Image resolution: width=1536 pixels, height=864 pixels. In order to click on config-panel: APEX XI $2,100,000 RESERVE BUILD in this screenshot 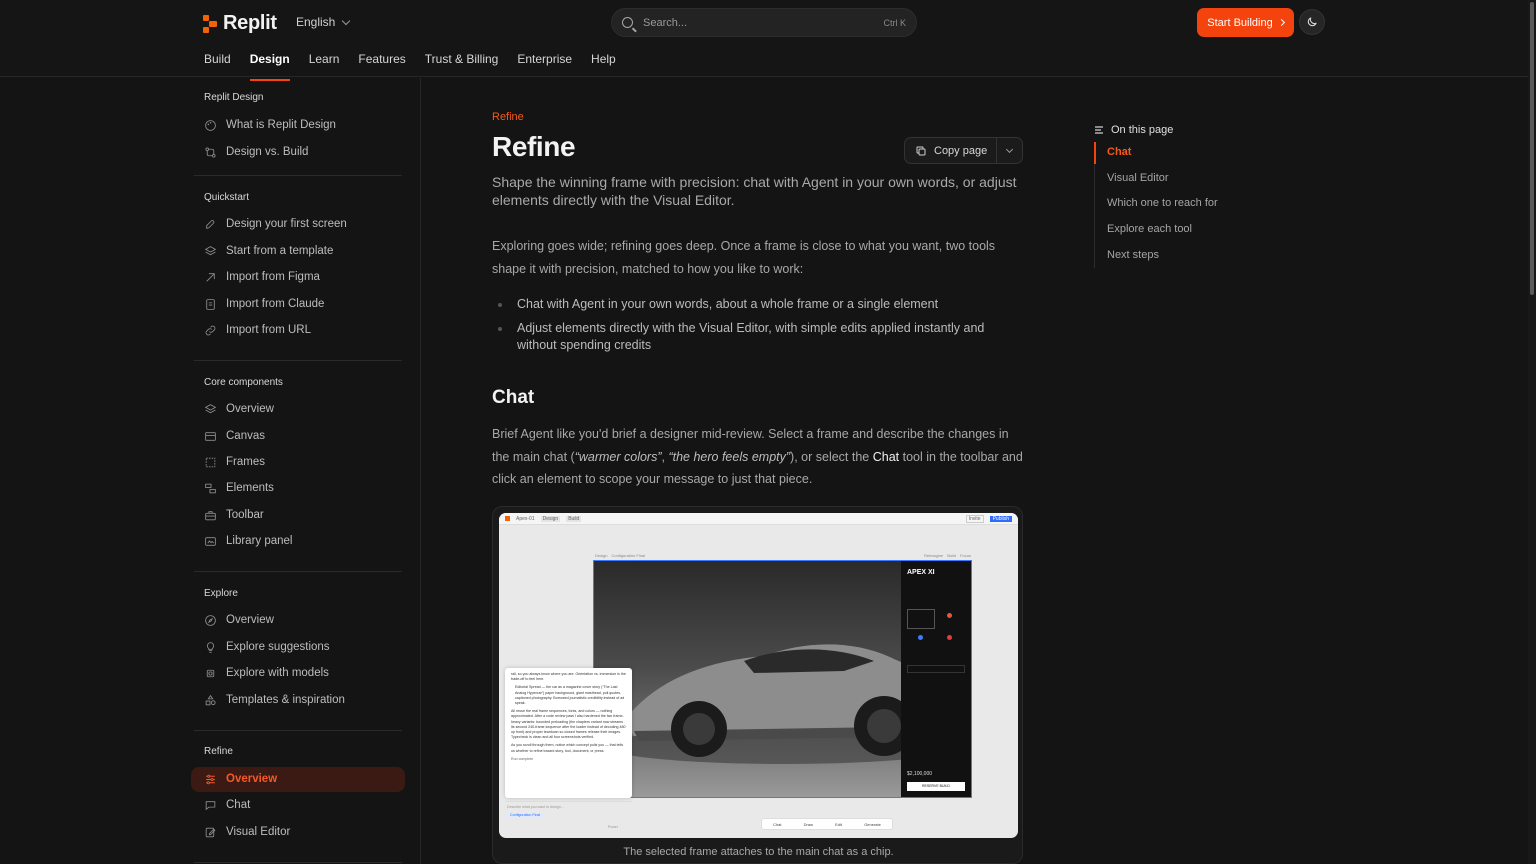, I will do `click(936, 679)`.